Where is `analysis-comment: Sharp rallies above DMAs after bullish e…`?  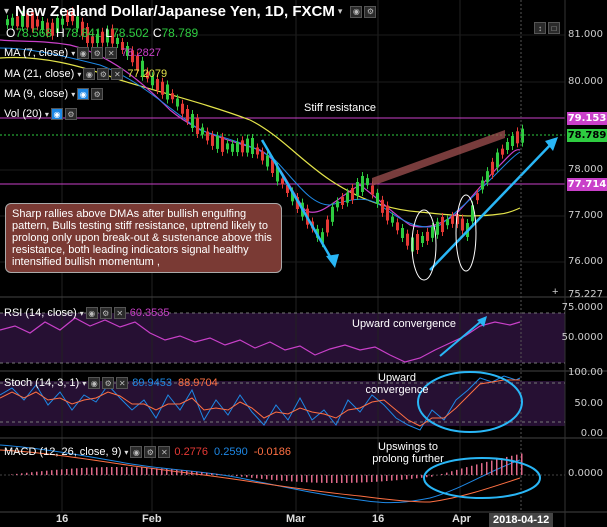
analysis-comment: Sharp rallies above DMAs after bullish e… is located at coordinates (143, 238).